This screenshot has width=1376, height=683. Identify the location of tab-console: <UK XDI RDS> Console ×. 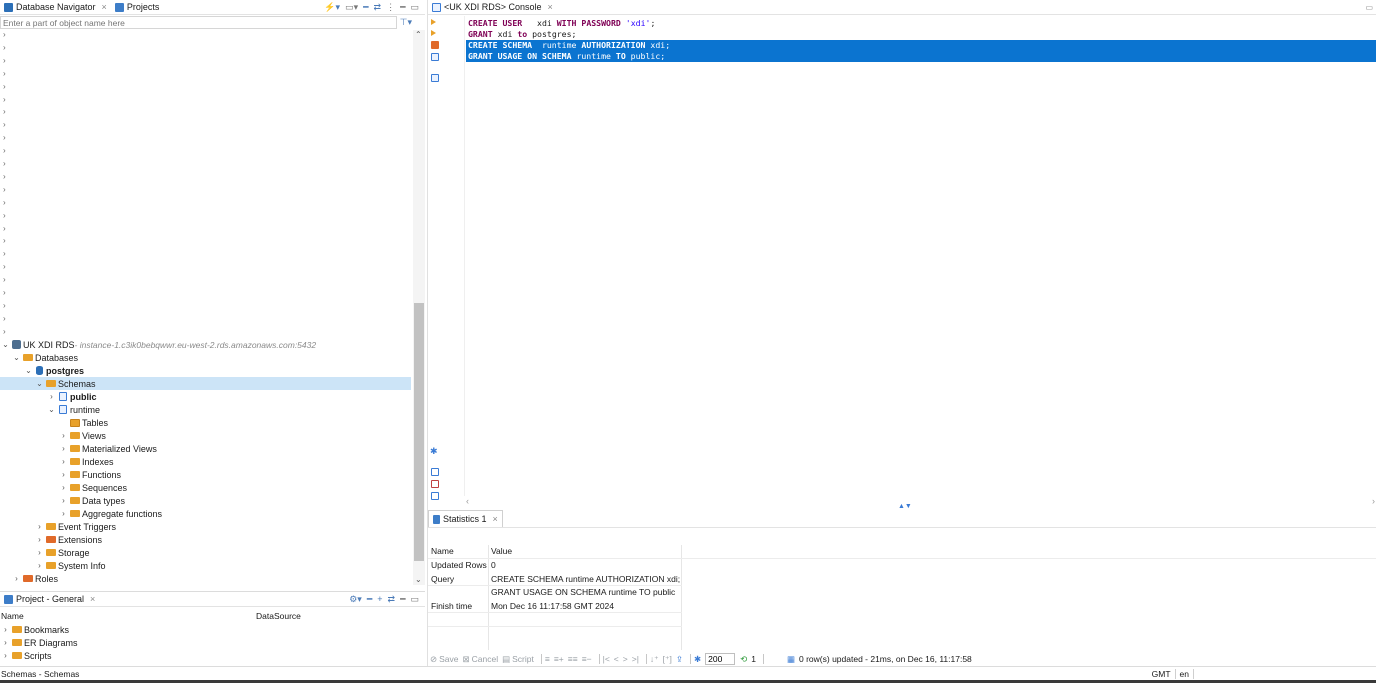
(492, 7).